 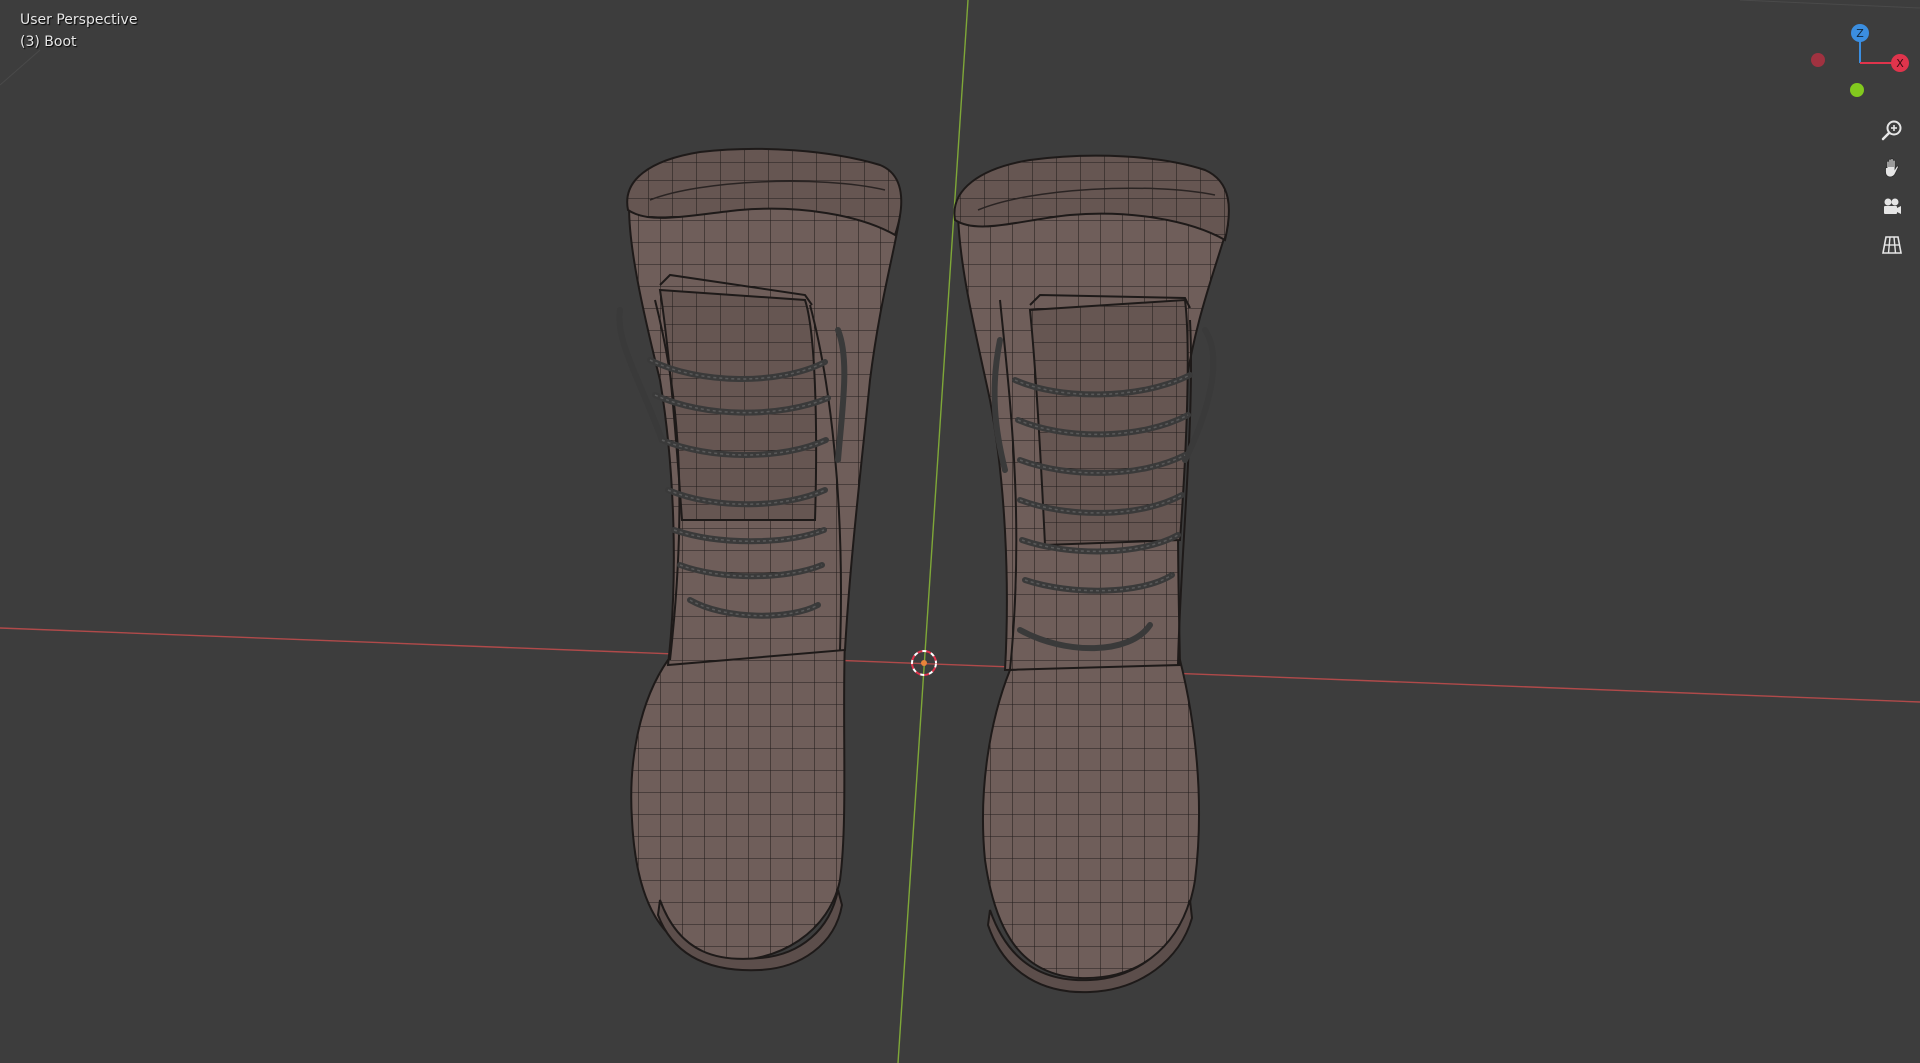 I want to click on pan-hand-icon, so click(x=1892, y=168).